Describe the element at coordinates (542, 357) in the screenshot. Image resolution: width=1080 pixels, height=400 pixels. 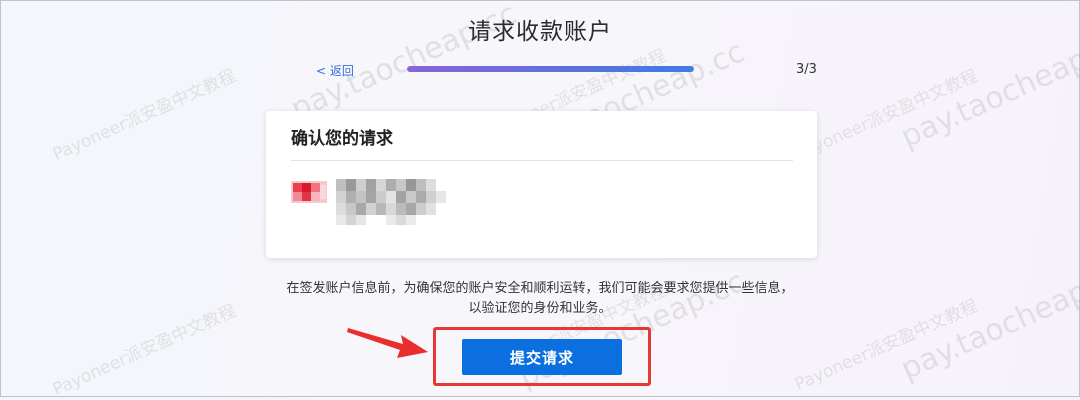
I see `submit-request-button: 提交请求` at that location.